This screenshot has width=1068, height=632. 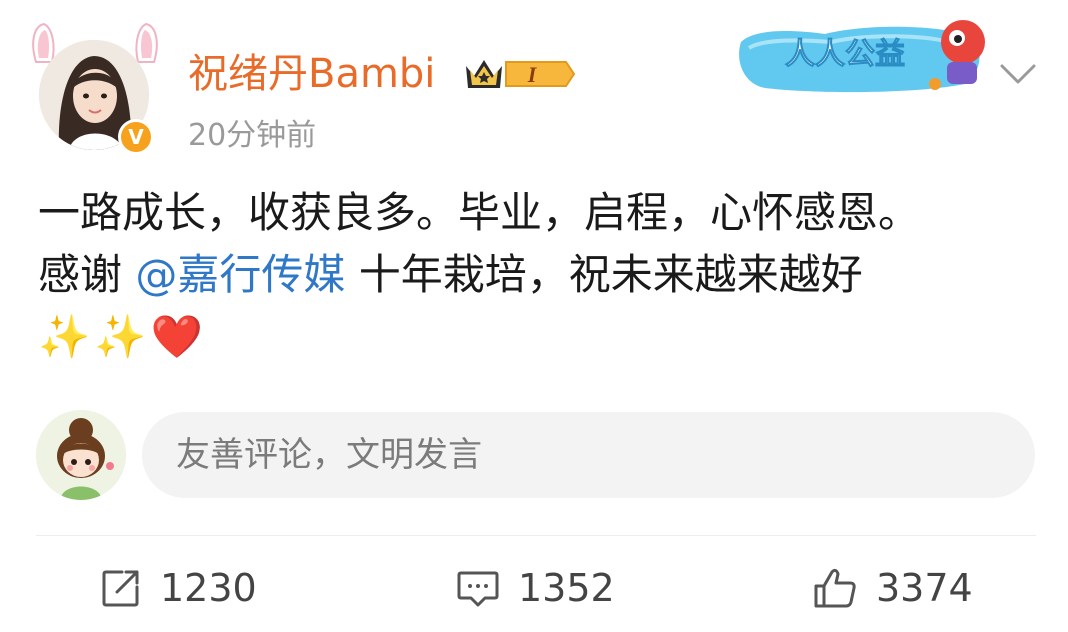 What do you see at coordinates (520, 74) in the screenshot?
I see `crown-icon: I` at bounding box center [520, 74].